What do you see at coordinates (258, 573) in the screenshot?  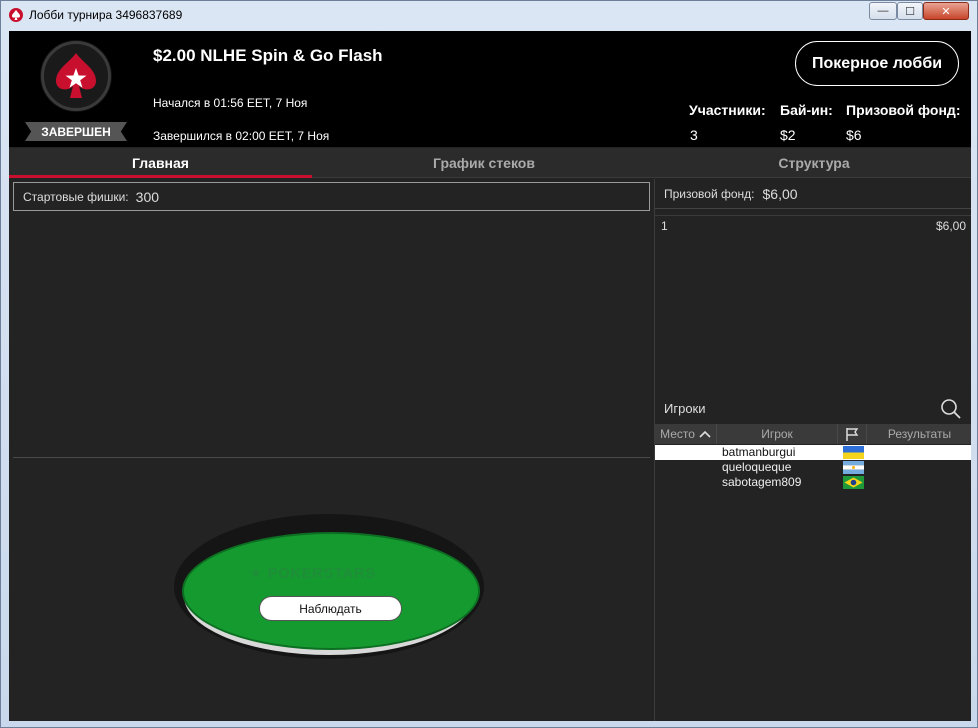 I see `table-star-icon: ★` at bounding box center [258, 573].